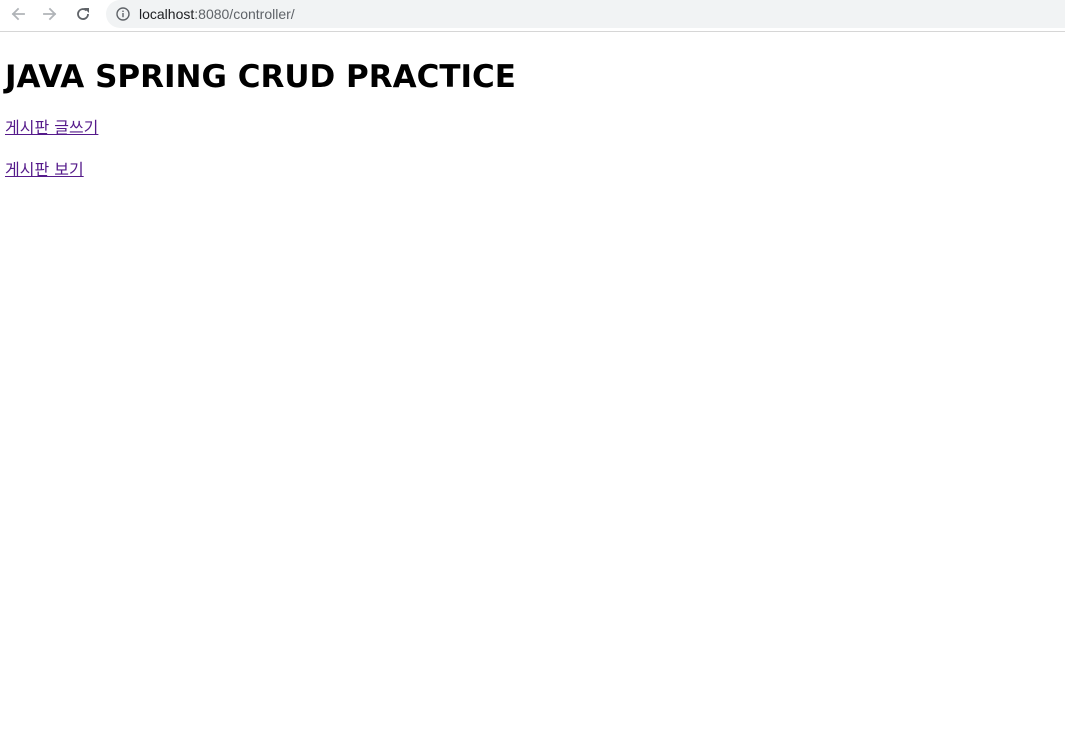 The image size is (1065, 739). Describe the element at coordinates (530, 128) in the screenshot. I see `link-paragraph: 게시판 글쓰기` at that location.